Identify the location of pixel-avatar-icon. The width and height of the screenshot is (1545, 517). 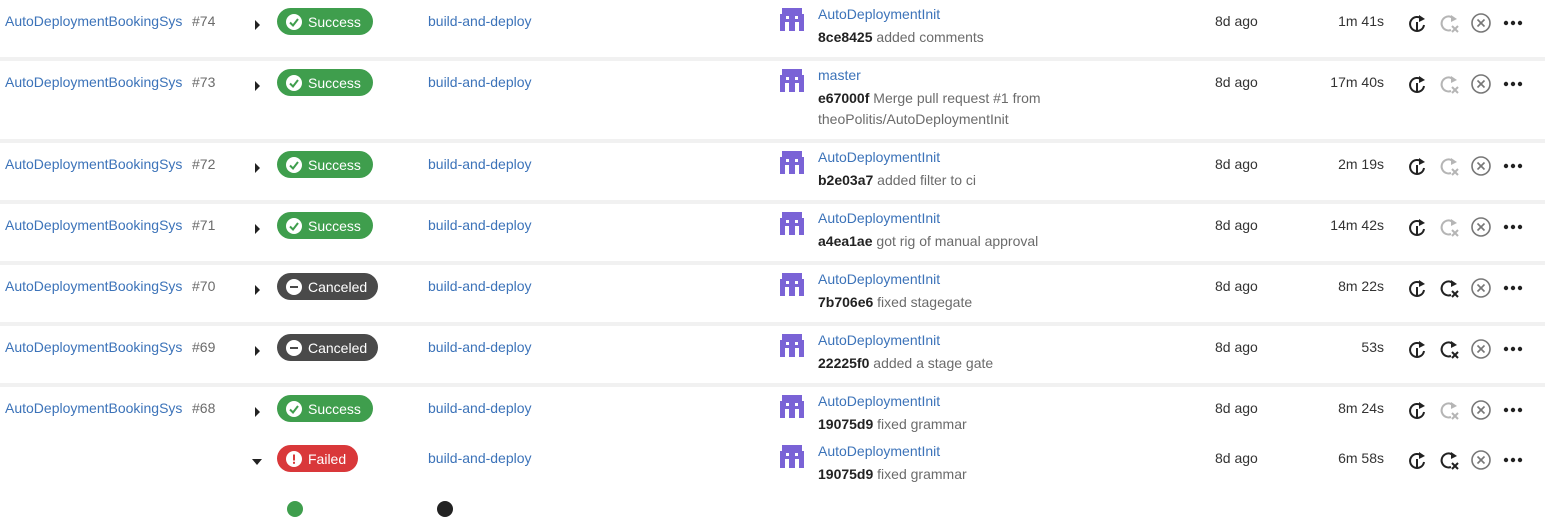
(792, 20).